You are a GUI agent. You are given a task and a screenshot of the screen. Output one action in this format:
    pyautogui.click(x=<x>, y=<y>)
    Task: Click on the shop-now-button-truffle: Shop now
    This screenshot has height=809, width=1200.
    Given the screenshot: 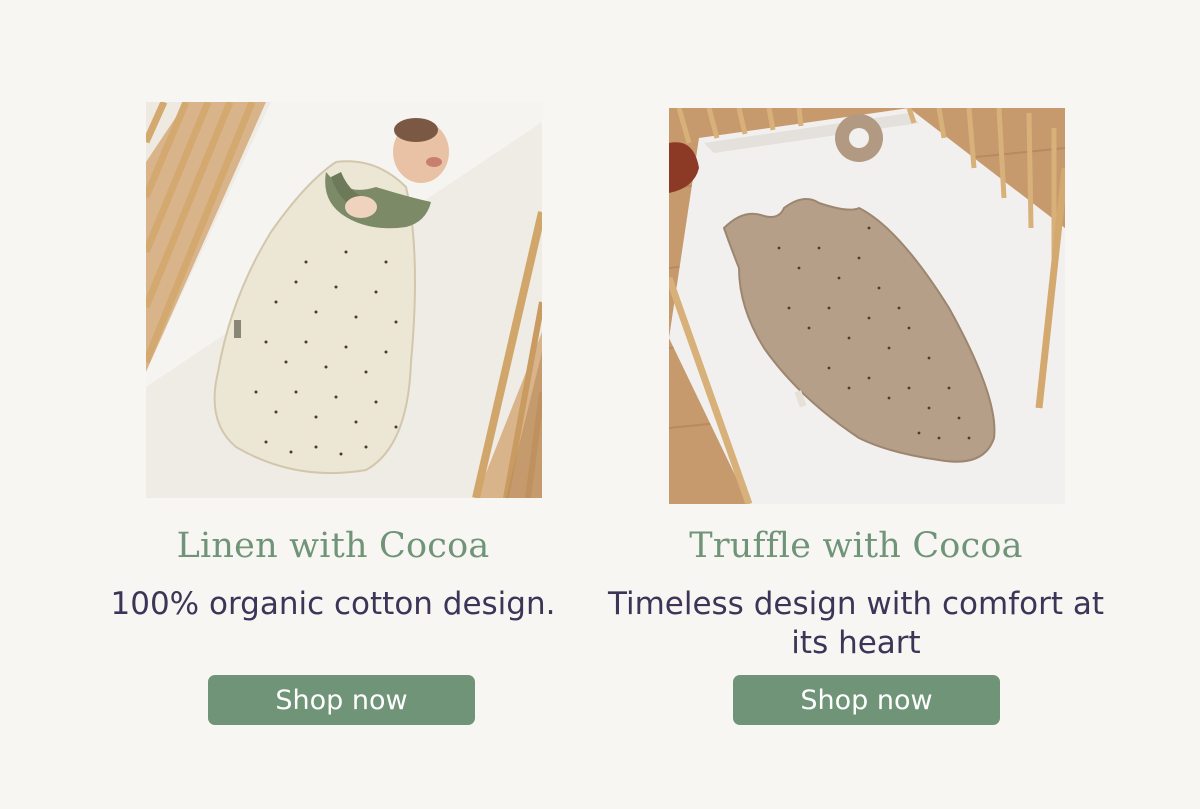 What is the action you would take?
    pyautogui.click(x=866, y=700)
    